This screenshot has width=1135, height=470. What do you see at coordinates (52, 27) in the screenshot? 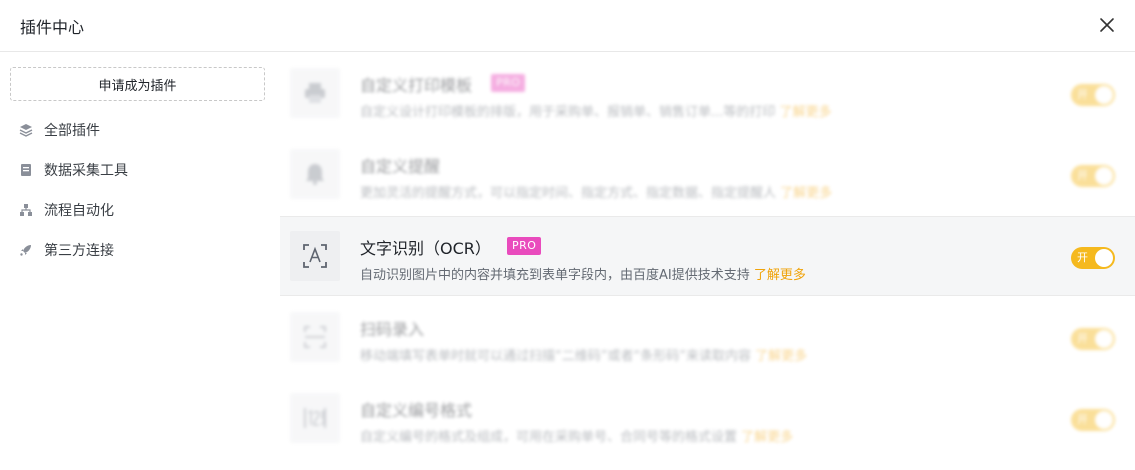
I see `dialog-title: 插件中心` at bounding box center [52, 27].